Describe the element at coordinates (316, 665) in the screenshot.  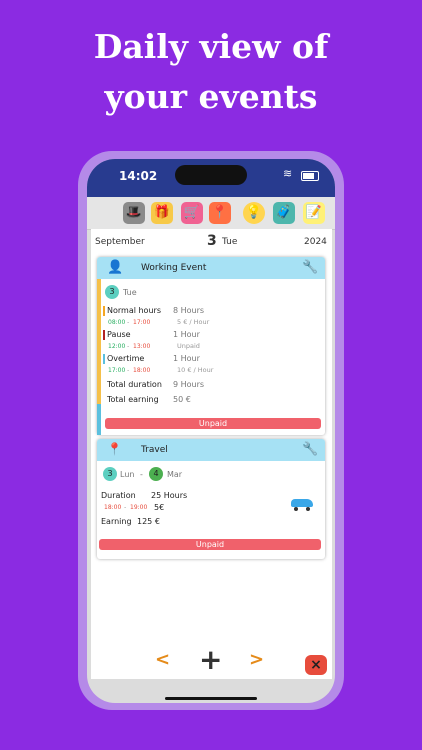
I see `close-button: ×` at that location.